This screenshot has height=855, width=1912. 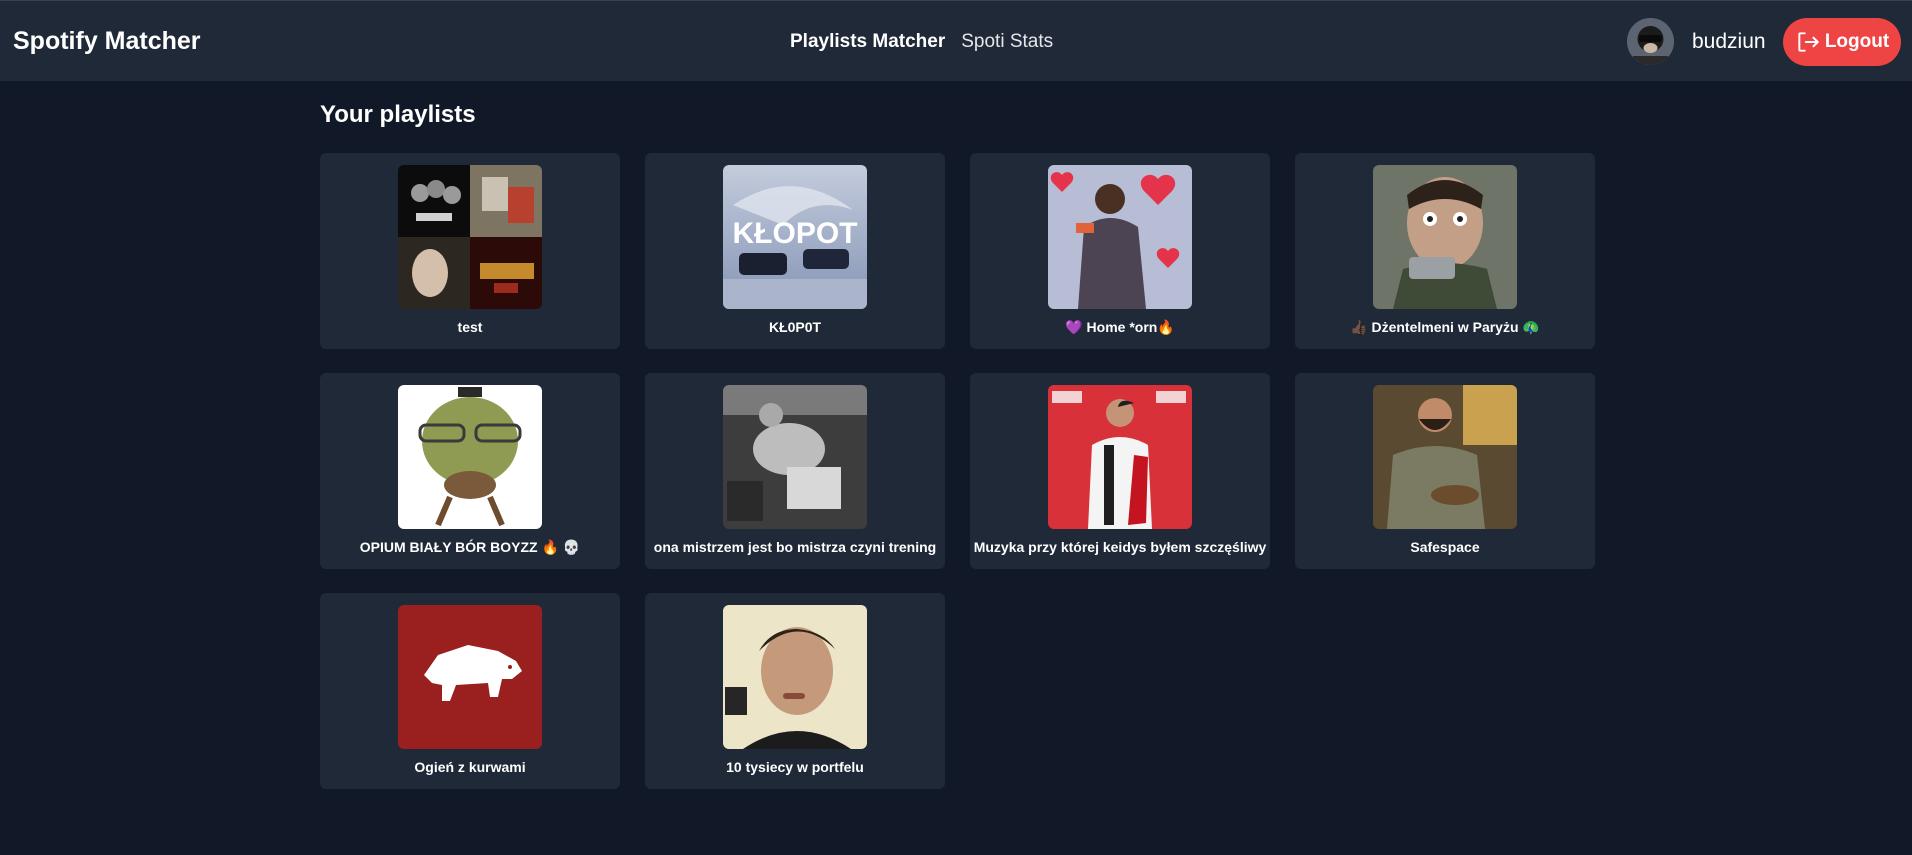 I want to click on nav-spoti-stats: Spoti Stats, so click(x=1007, y=42).